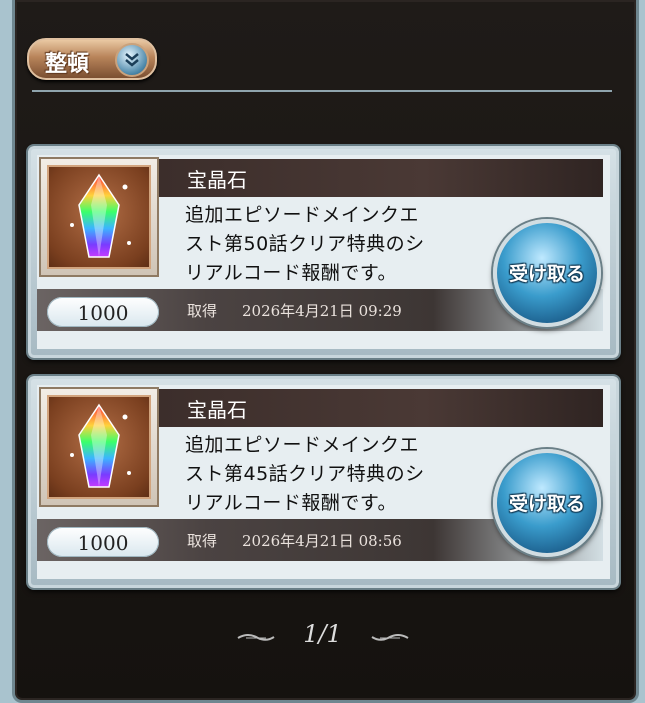 This screenshot has height=703, width=645. Describe the element at coordinates (322, 91) in the screenshot. I see `header-divider` at that location.